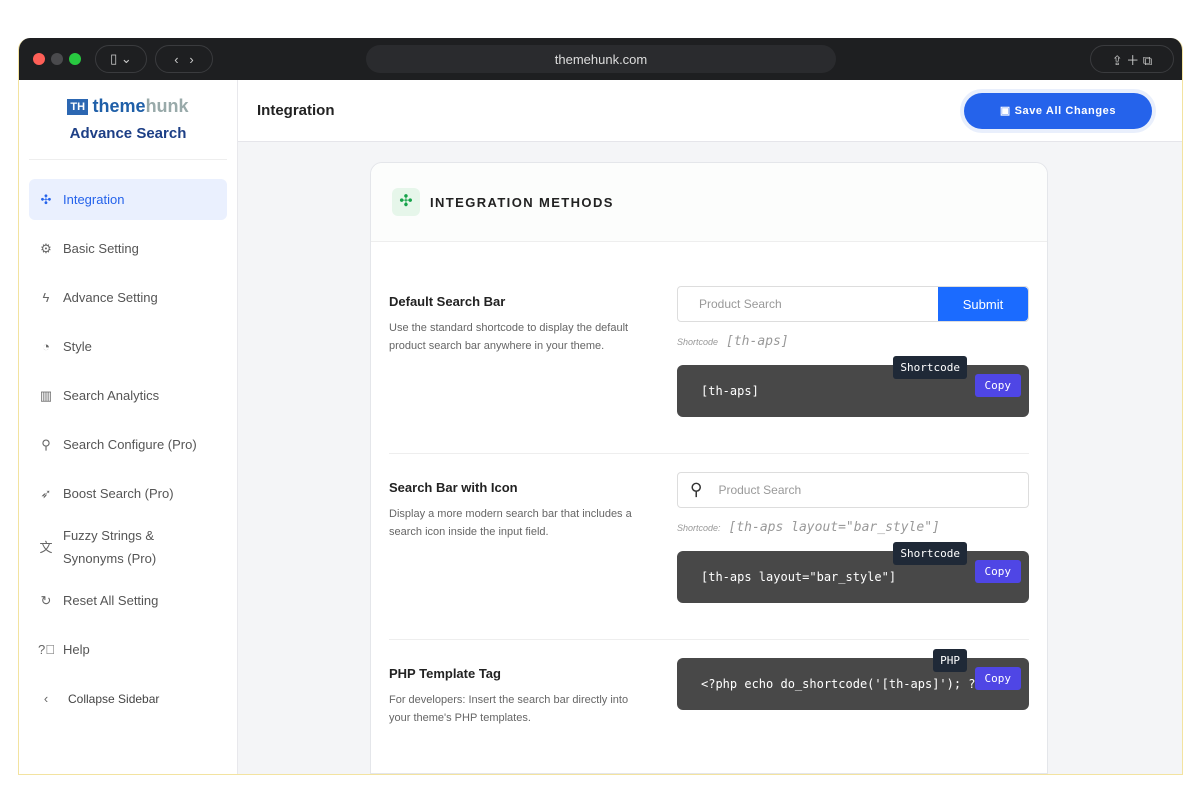  Describe the element at coordinates (57, 59) in the screenshot. I see `minimize-window-button` at that location.